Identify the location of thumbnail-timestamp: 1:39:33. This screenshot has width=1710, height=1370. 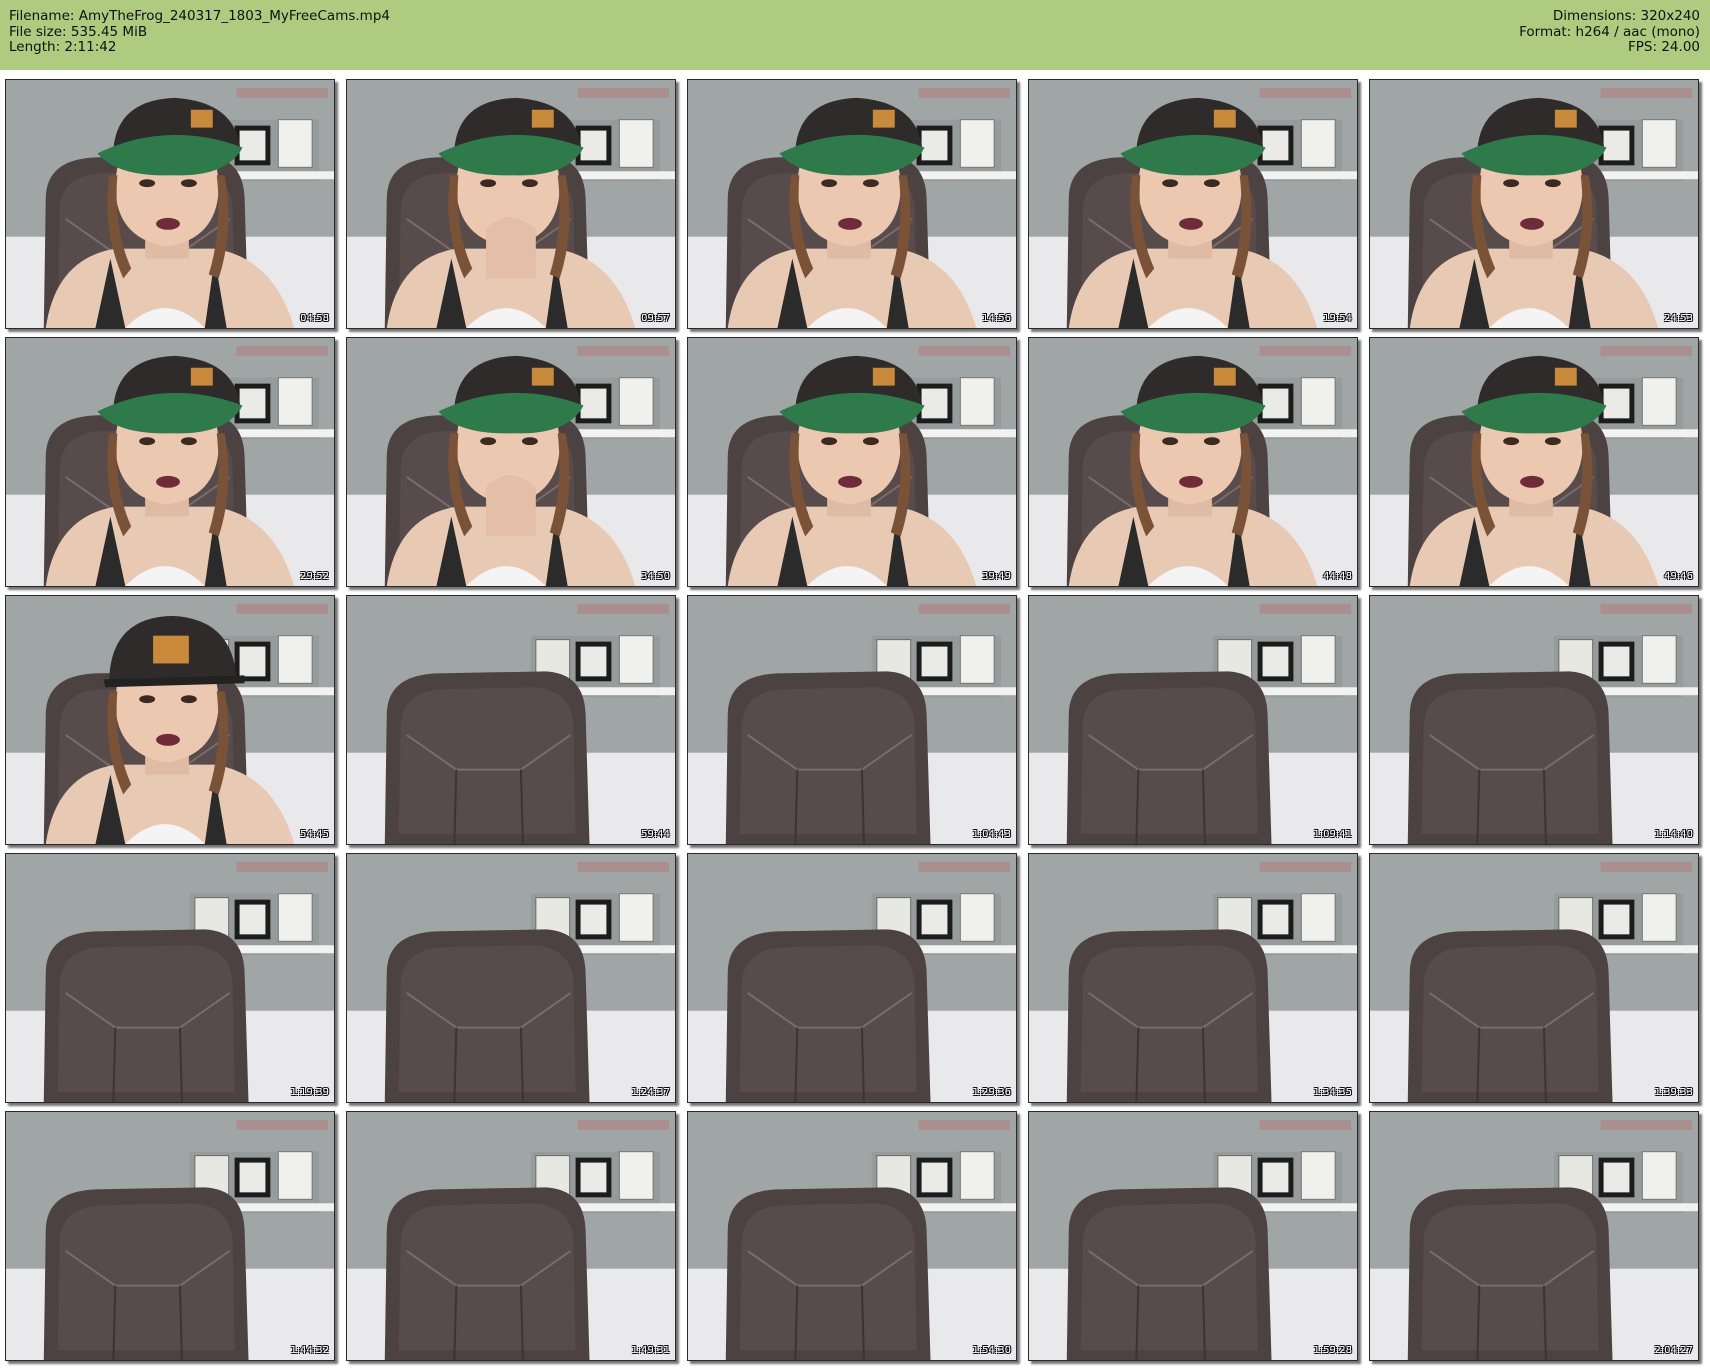
(1673, 1092).